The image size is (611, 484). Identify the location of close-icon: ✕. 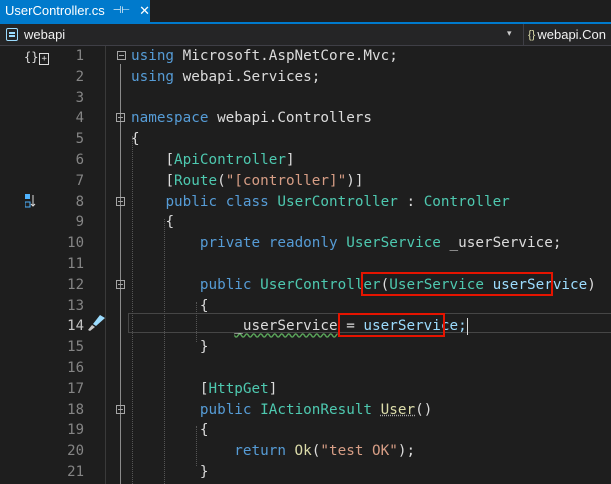
(144, 11).